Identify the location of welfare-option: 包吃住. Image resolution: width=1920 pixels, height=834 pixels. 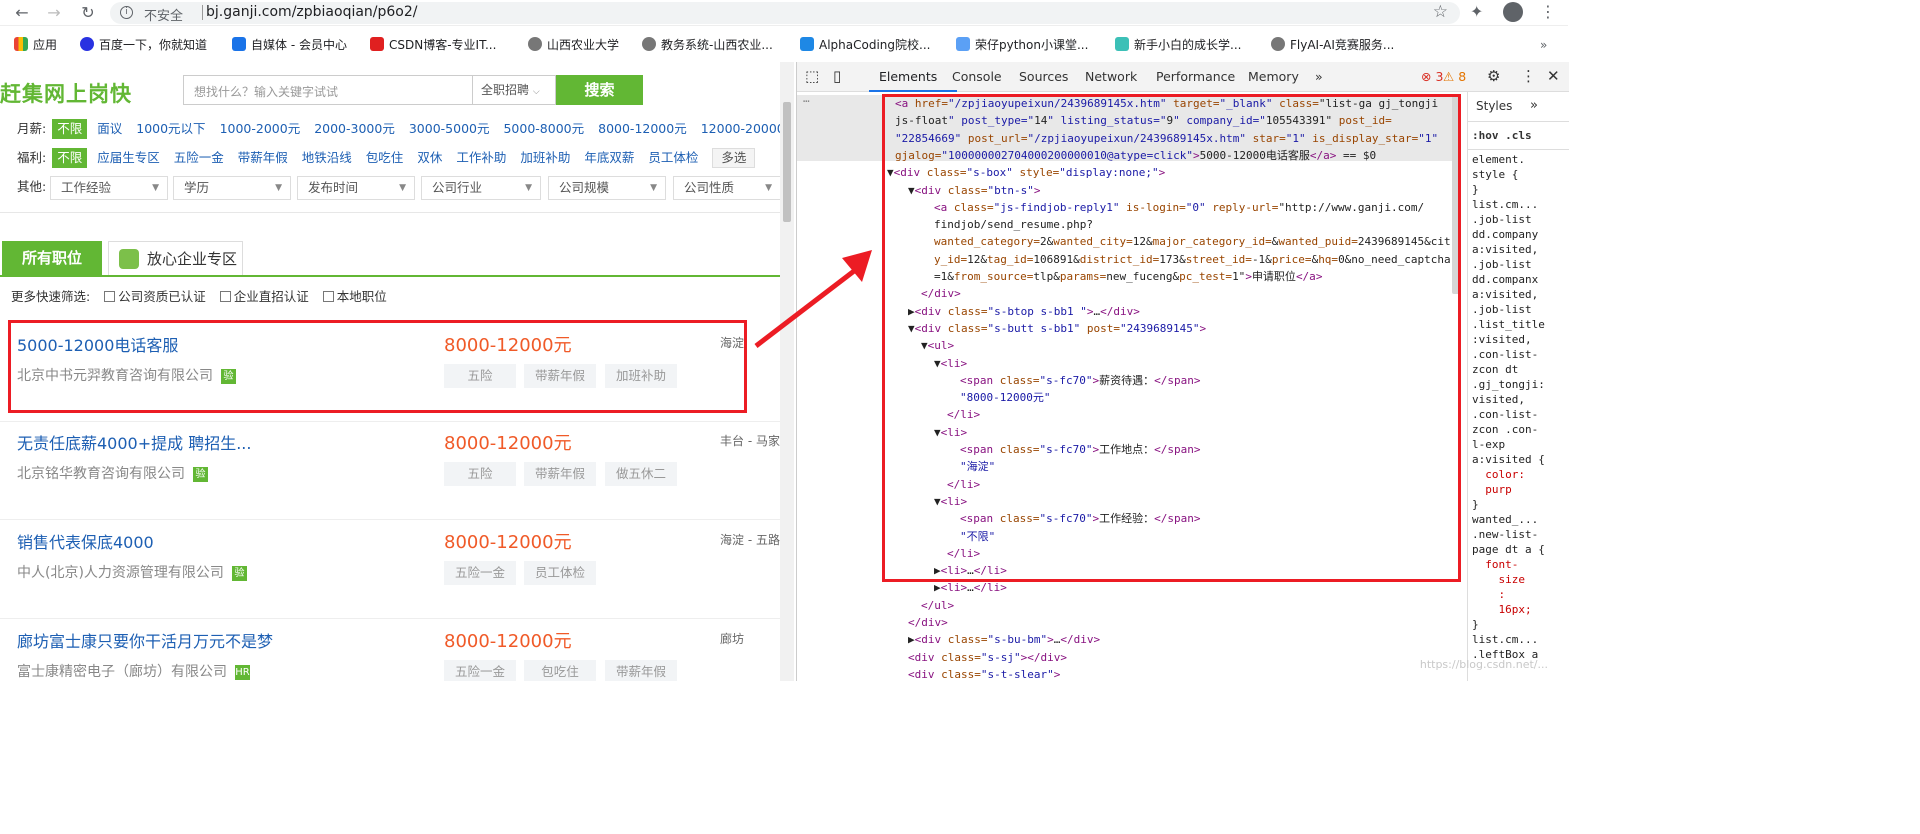
(385, 157).